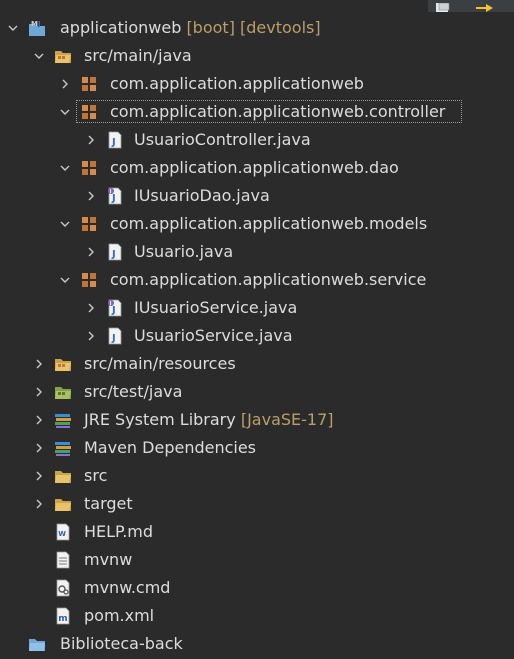 This screenshot has height=659, width=514. I want to click on tree-item-package-service: com.application.applicationweb.service, so click(257, 280).